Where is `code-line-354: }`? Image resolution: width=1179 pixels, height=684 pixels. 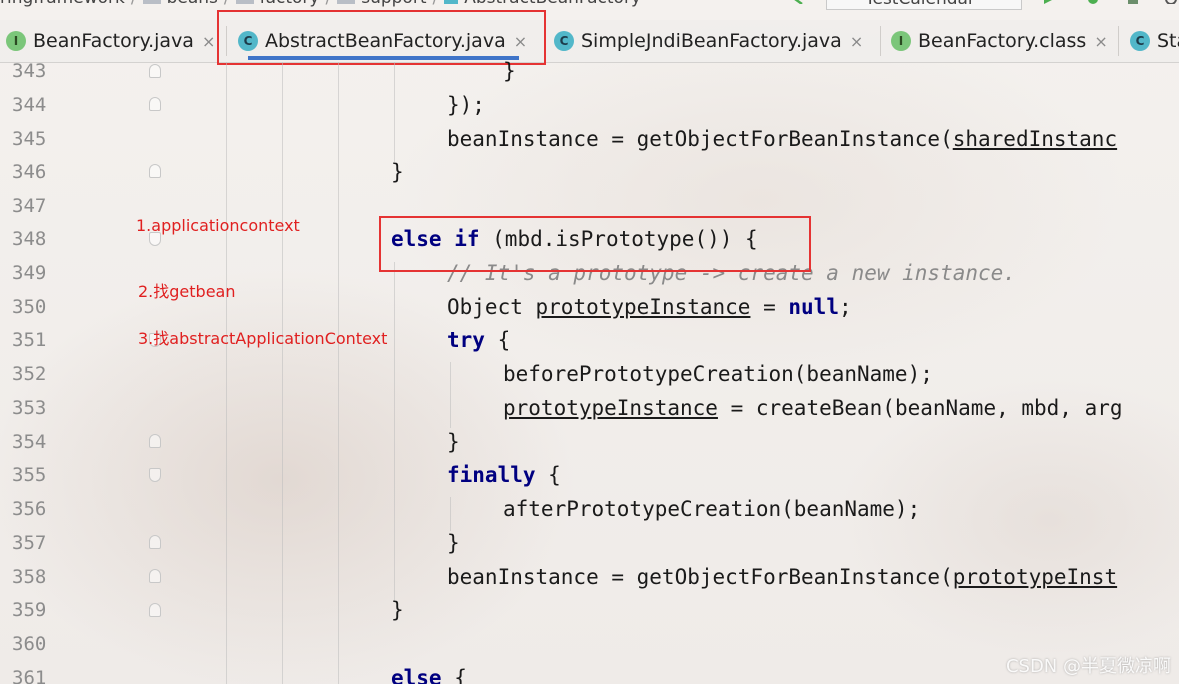 code-line-354: } is located at coordinates (453, 442).